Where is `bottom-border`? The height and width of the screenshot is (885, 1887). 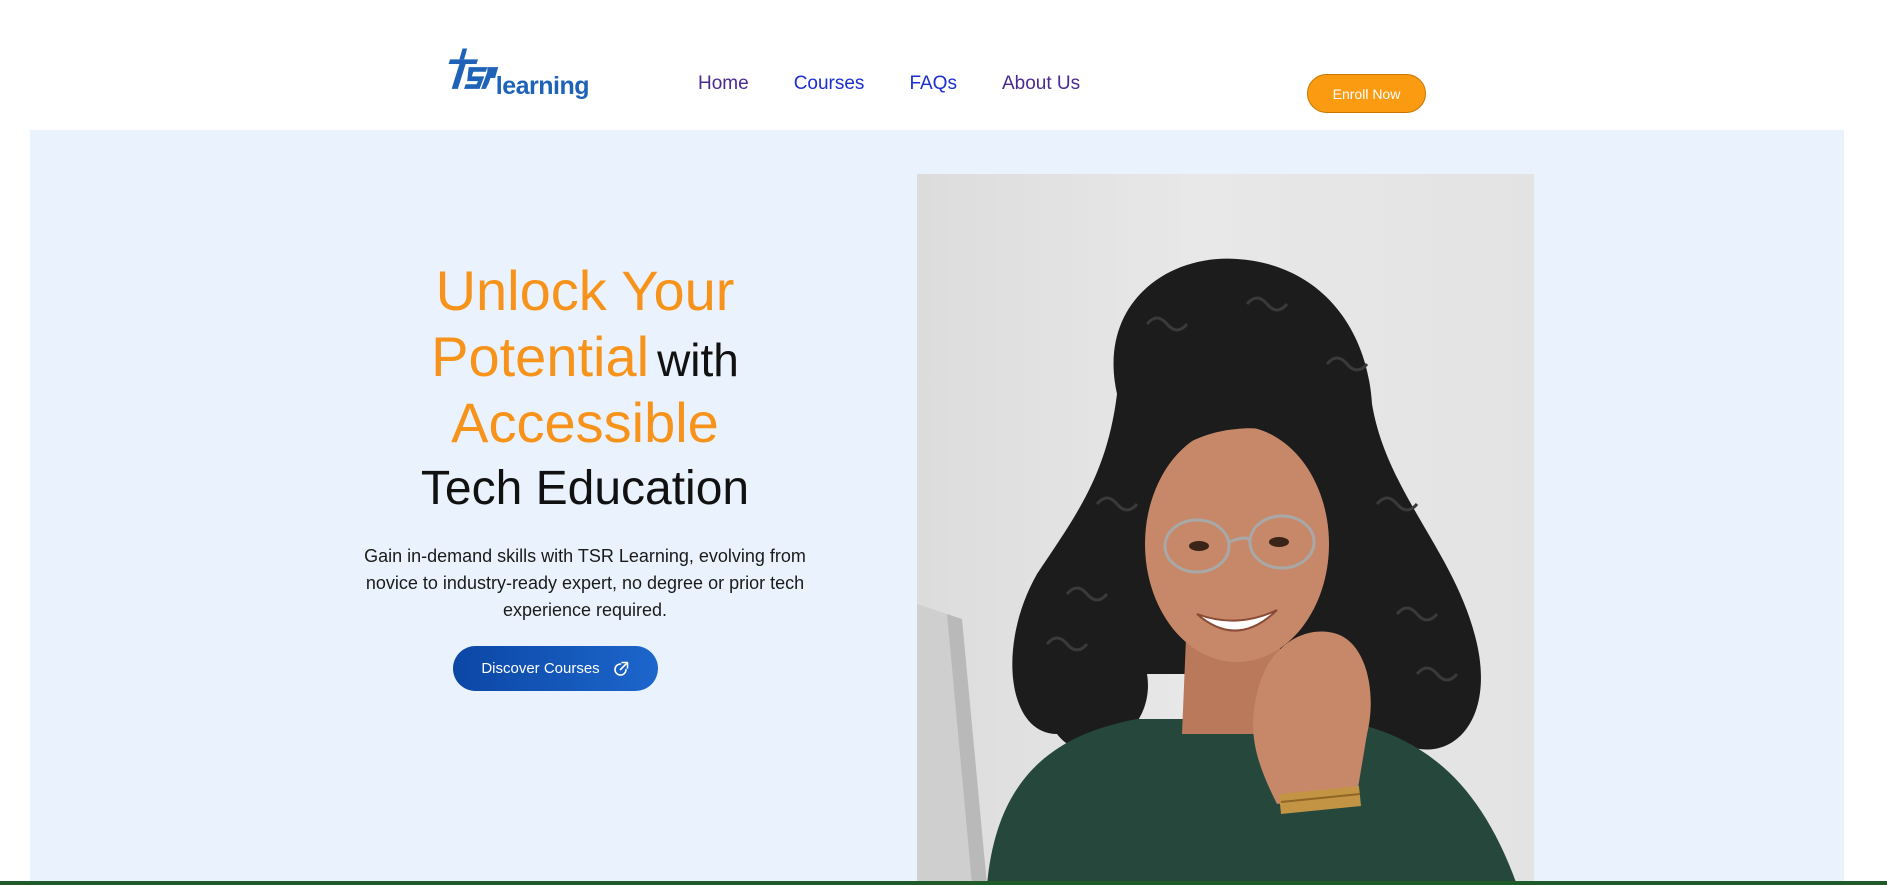 bottom-border is located at coordinates (943, 883).